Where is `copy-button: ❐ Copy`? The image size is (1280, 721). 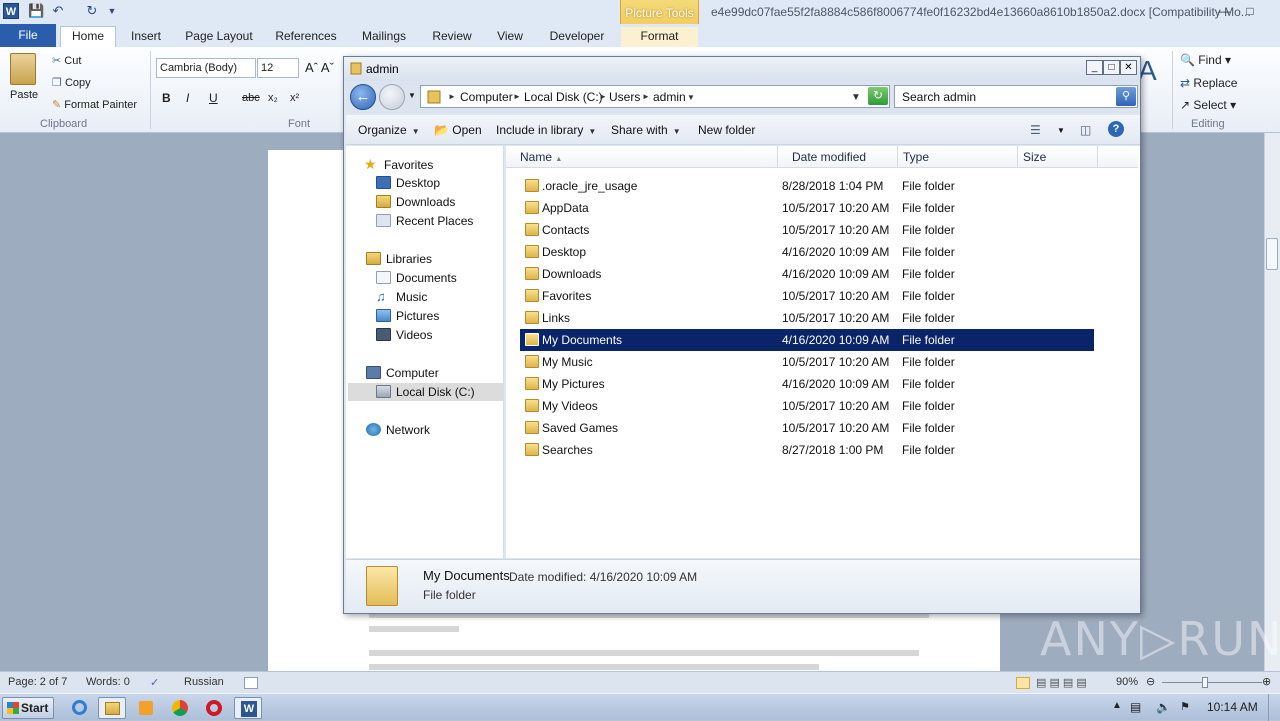 copy-button: ❐ Copy is located at coordinates (71, 82).